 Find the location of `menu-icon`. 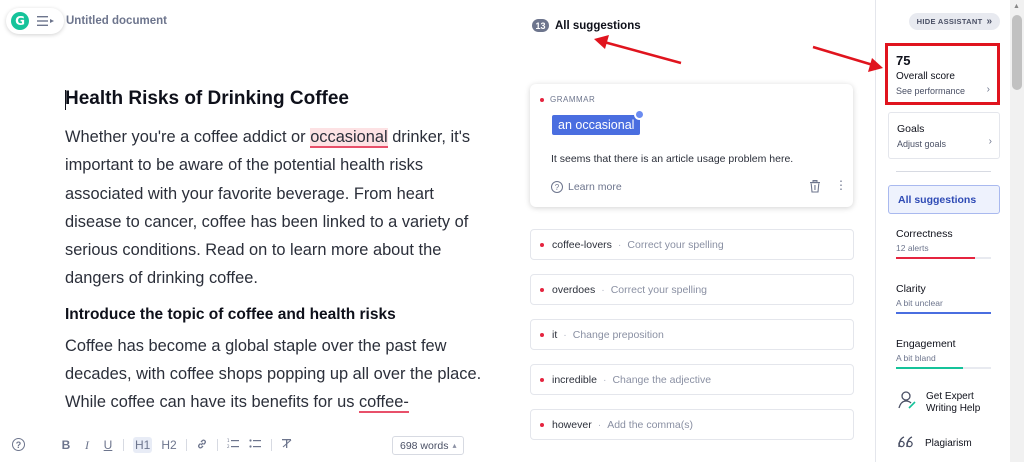

menu-icon is located at coordinates (46, 21).